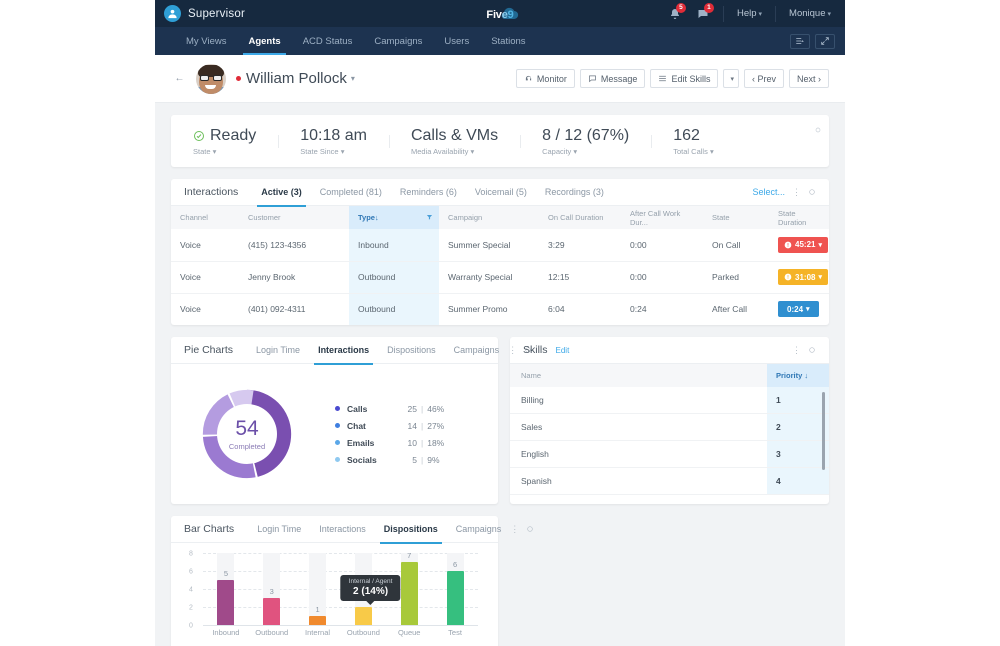 This screenshot has height=646, width=1000. What do you see at coordinates (409, 588) in the screenshot?
I see `bar-queue: 7` at bounding box center [409, 588].